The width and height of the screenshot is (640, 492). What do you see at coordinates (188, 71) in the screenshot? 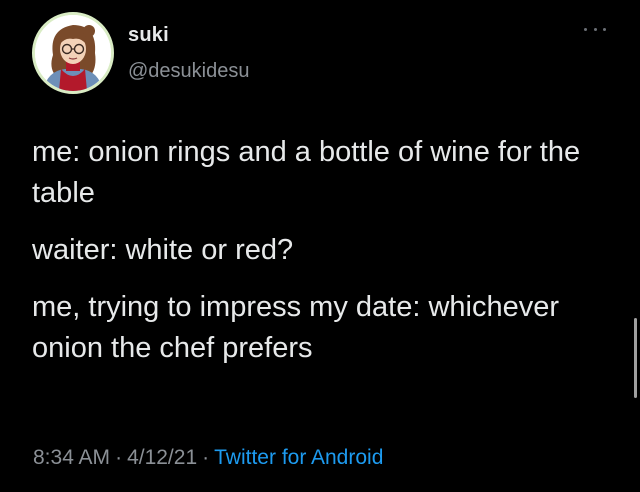
I see `author-handle: @desukidesu` at bounding box center [188, 71].